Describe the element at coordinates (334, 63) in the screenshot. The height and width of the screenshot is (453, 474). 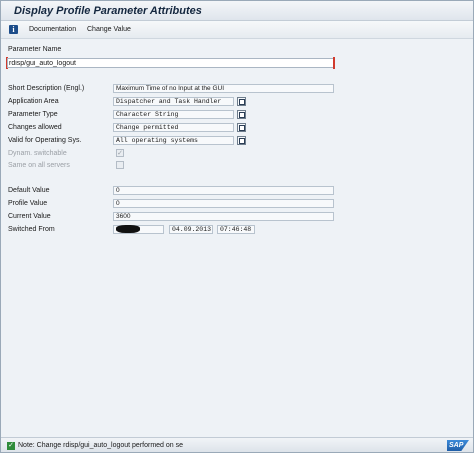
I see `input-right-marker` at that location.